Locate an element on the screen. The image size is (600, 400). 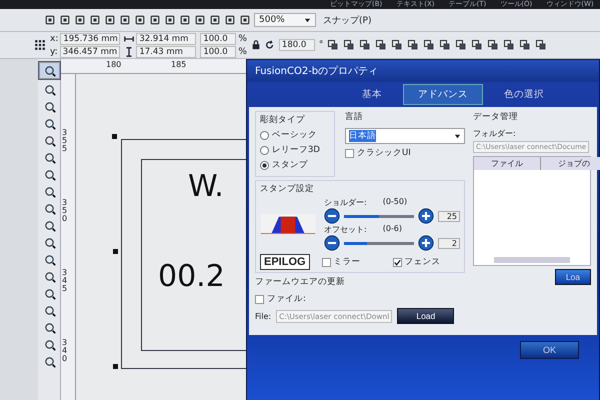
radio-option: ベーシック is located at coordinates (295, 135).